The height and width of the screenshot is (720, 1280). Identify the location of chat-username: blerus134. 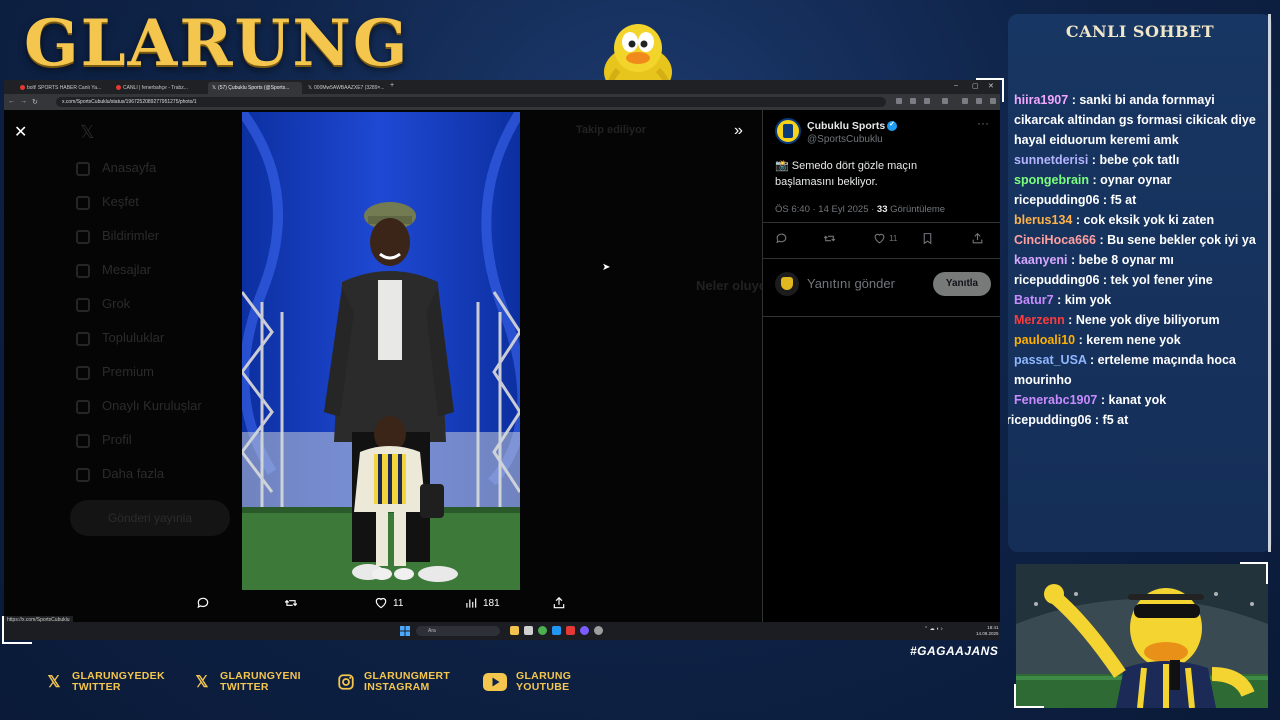
(1043, 220).